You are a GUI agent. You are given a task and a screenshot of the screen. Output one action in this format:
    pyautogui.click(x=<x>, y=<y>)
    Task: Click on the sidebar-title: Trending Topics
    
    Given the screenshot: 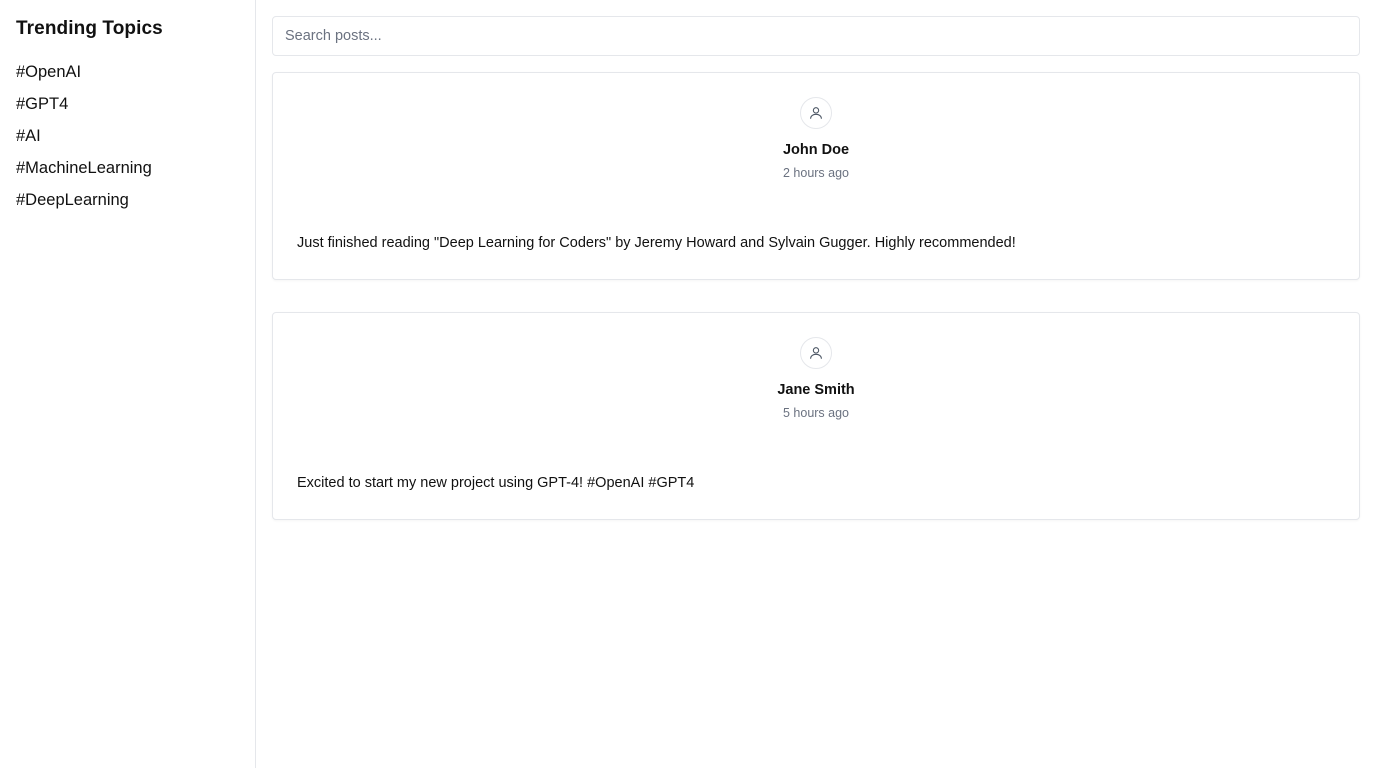 What is the action you would take?
    pyautogui.click(x=89, y=28)
    